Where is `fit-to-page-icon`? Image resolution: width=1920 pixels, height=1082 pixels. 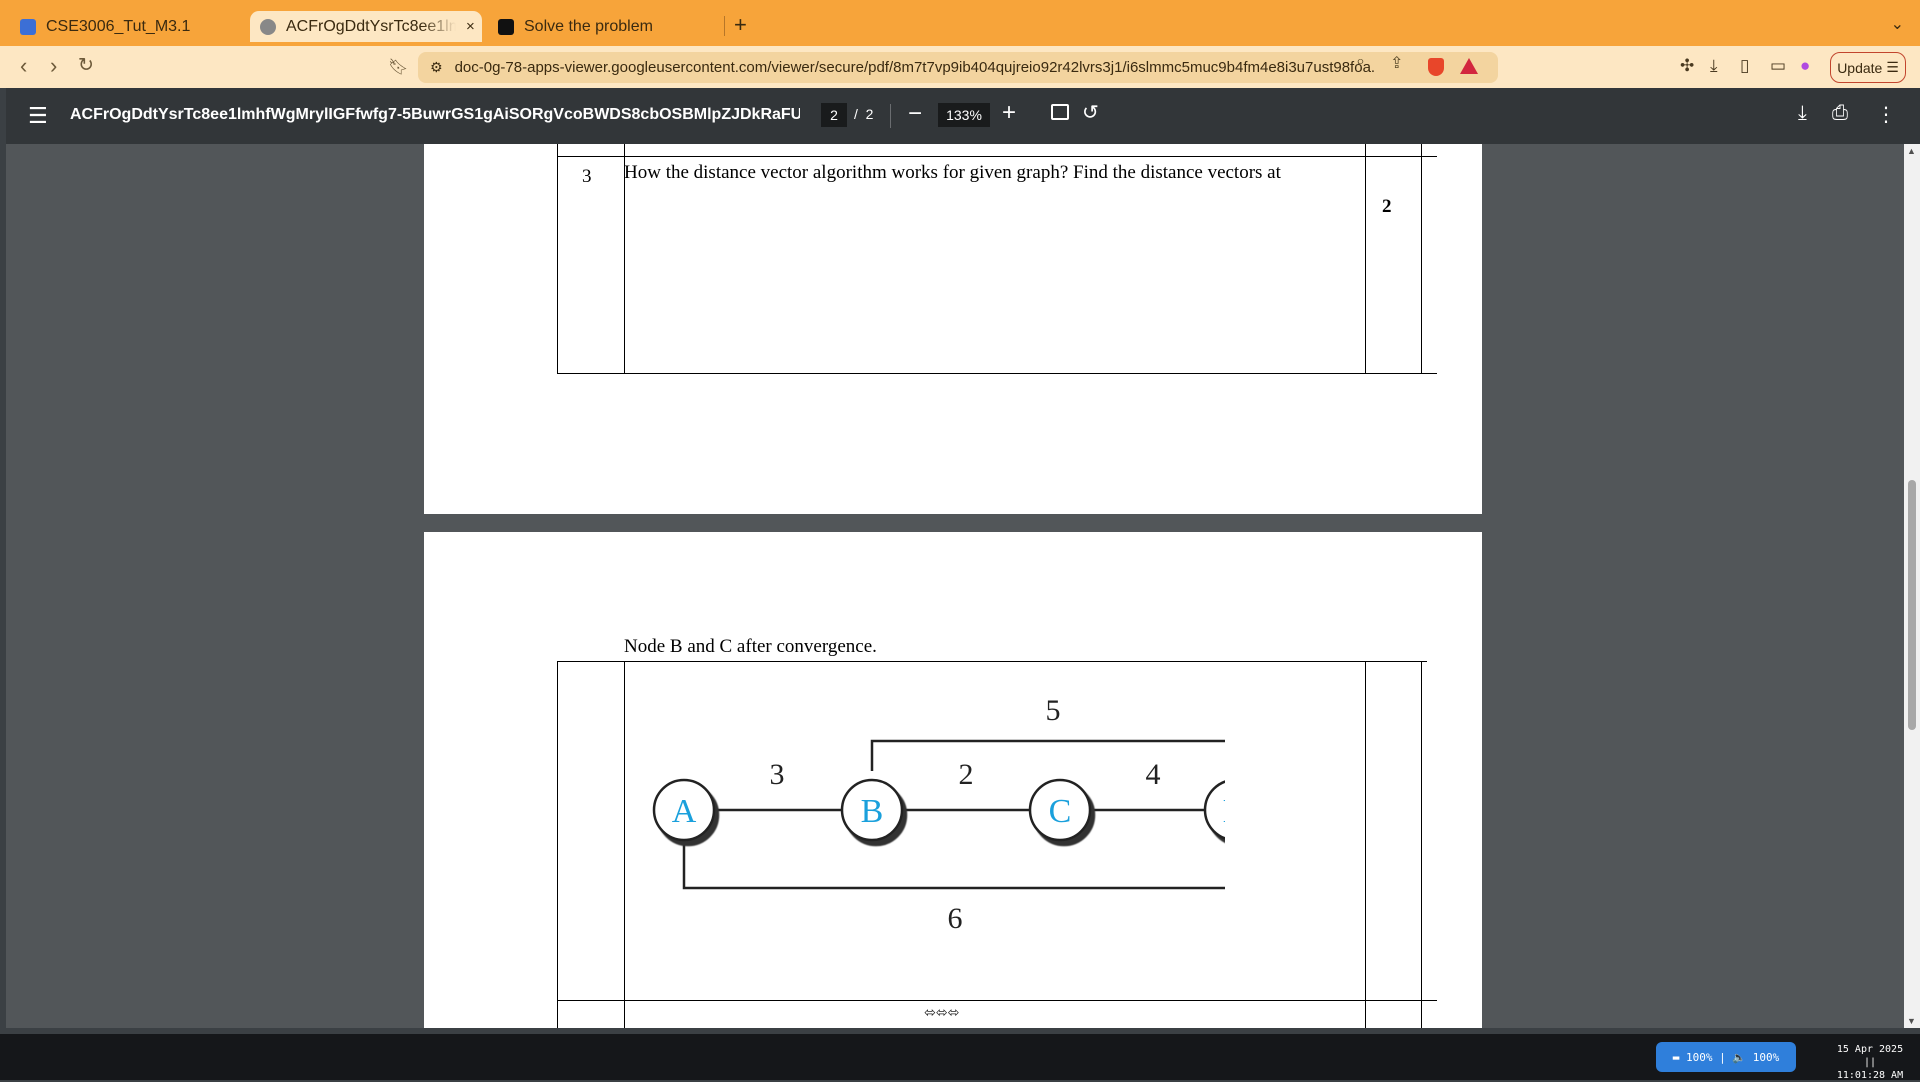
fit-to-page-icon is located at coordinates (1060, 112).